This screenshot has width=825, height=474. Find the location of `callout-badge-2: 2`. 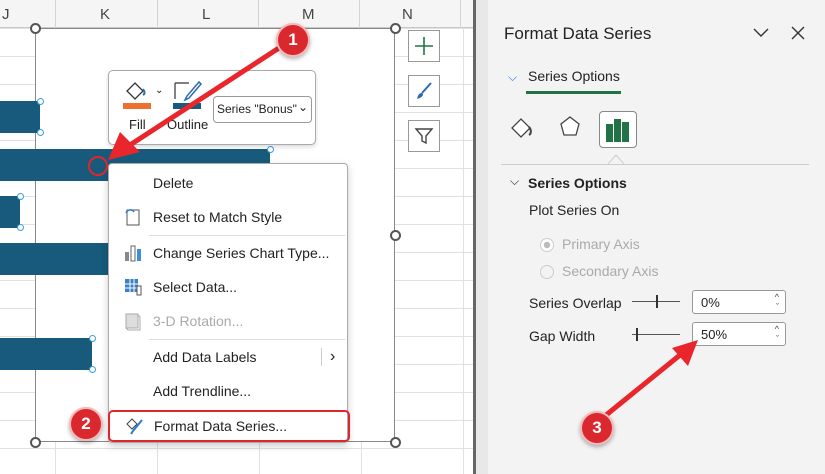

callout-badge-2: 2 is located at coordinates (86, 424).